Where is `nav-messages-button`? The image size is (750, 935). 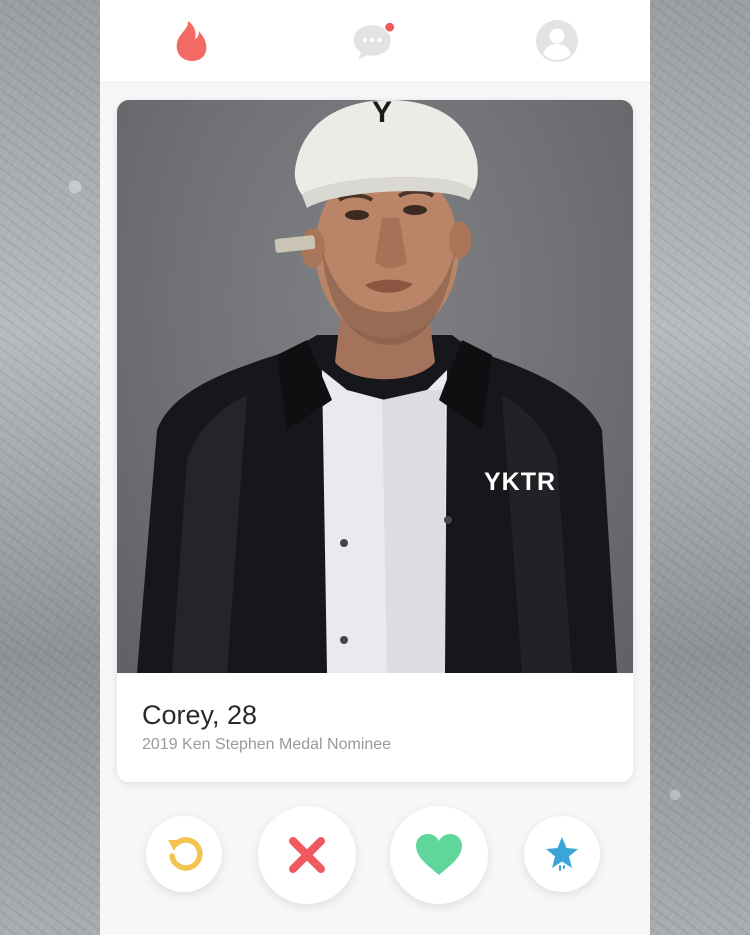
nav-messages-button is located at coordinates (374, 41).